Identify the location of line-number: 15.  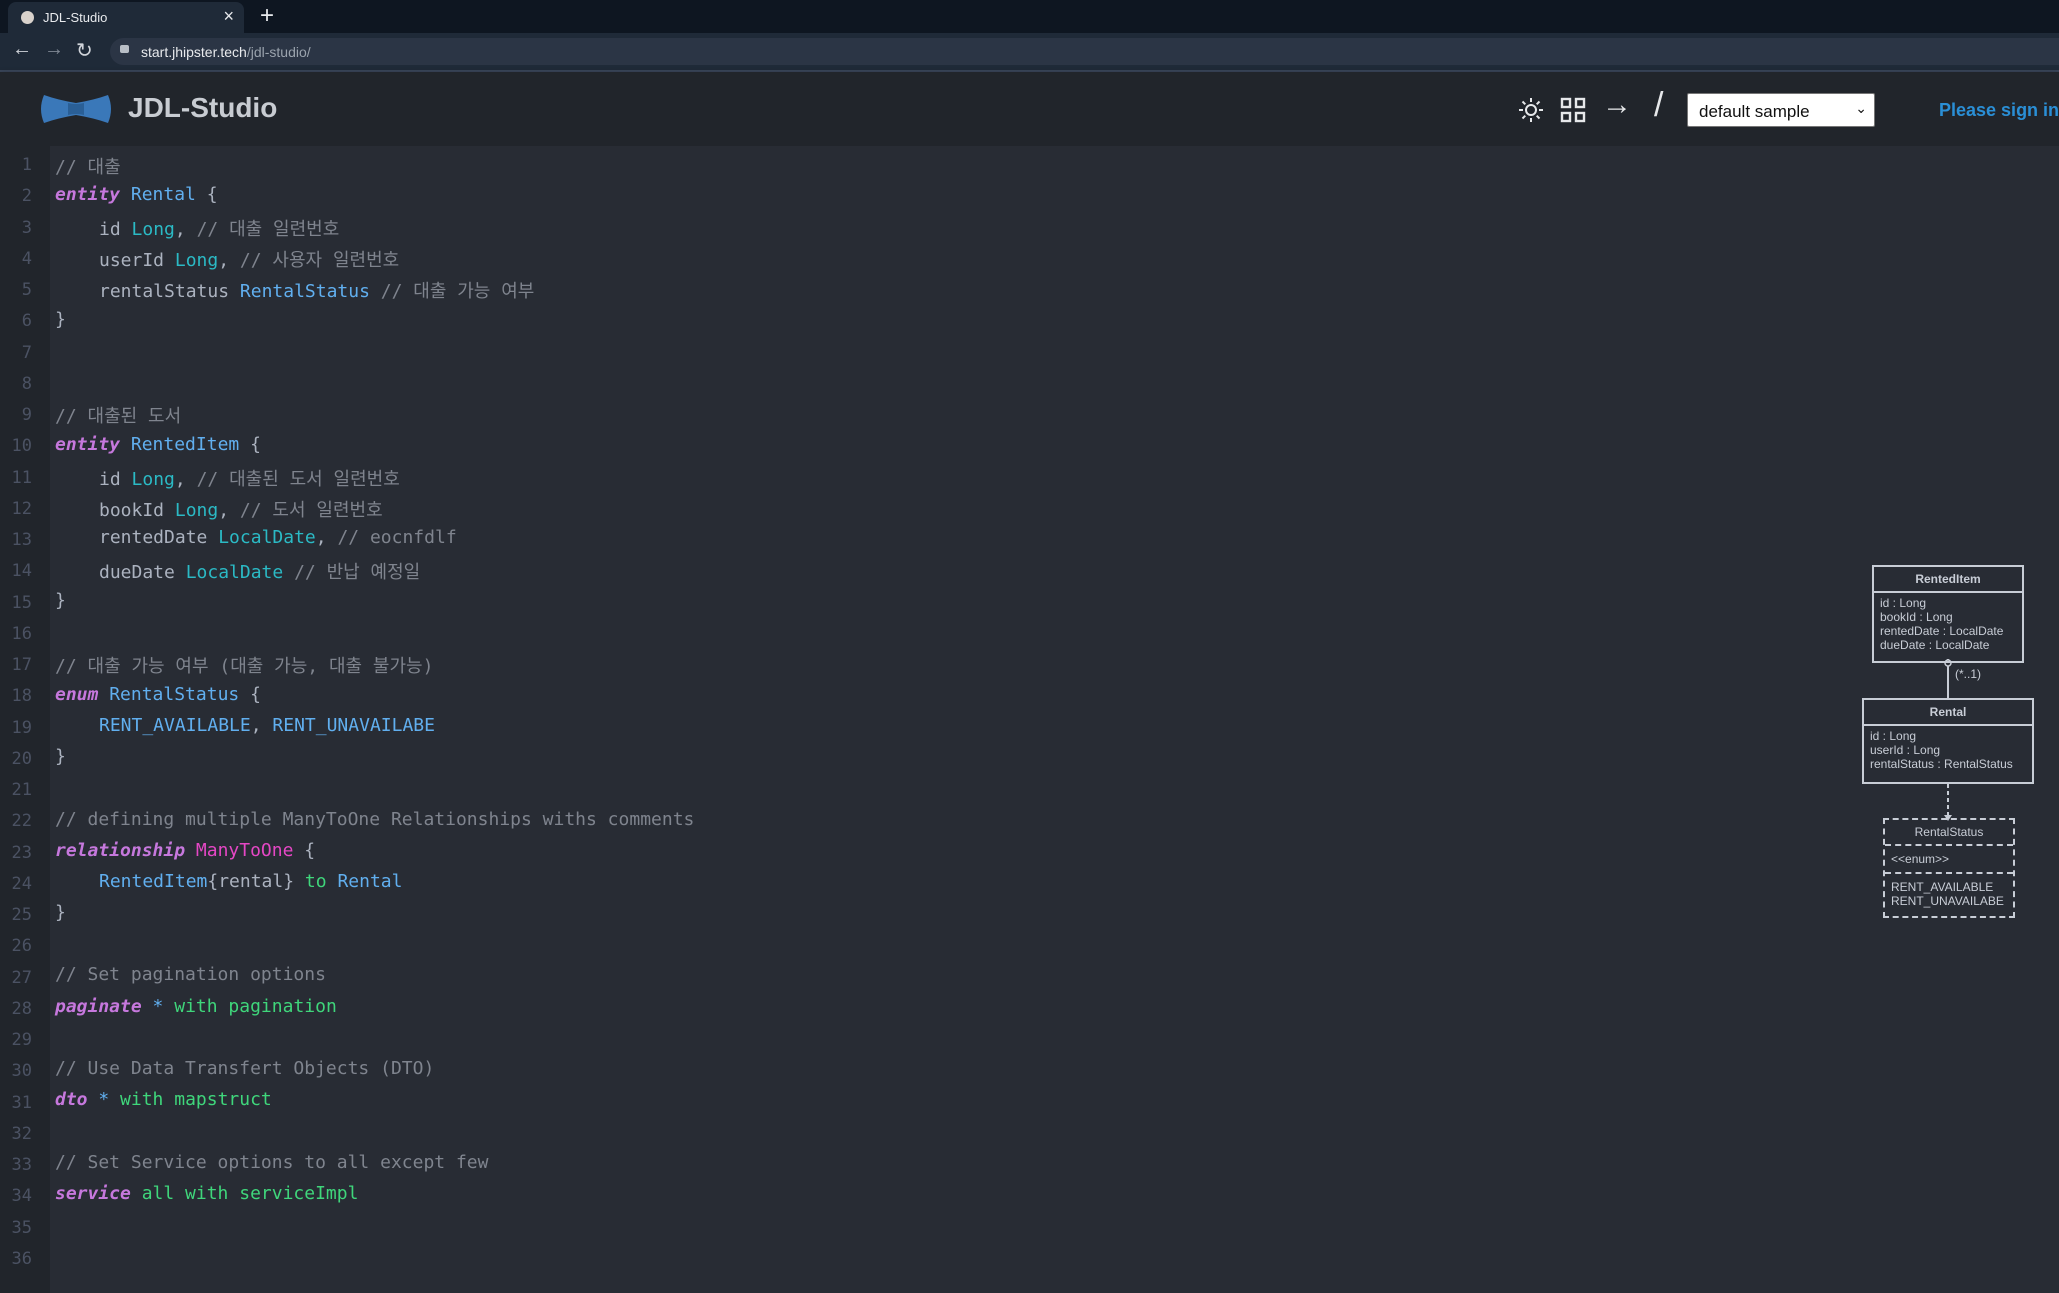
(21, 602).